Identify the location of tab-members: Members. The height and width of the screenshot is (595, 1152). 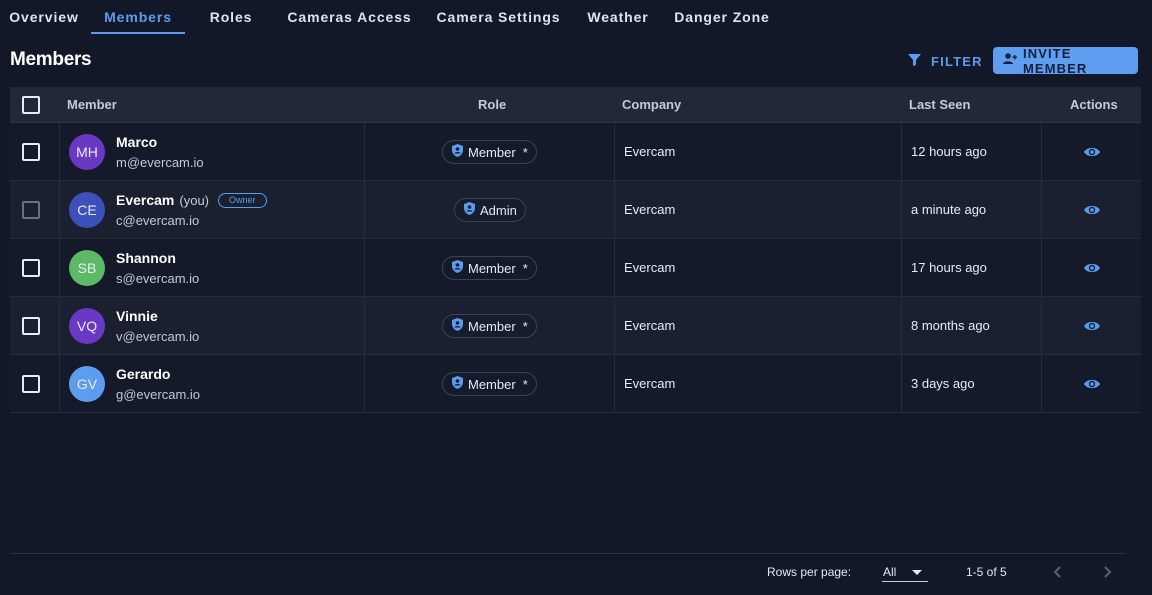
(138, 17).